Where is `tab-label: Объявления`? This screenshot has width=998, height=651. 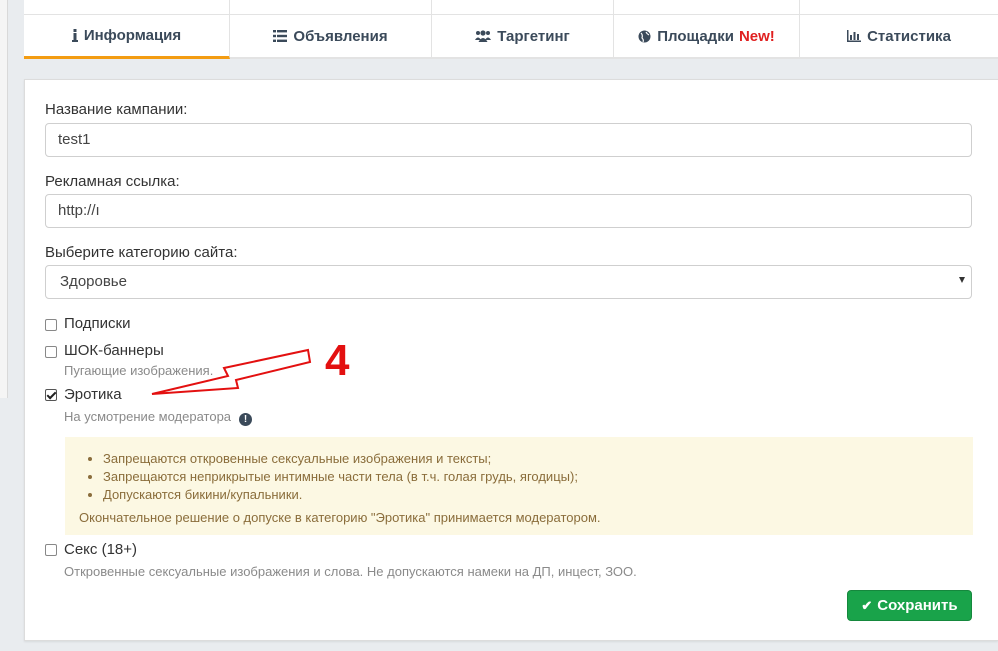 tab-label: Объявления is located at coordinates (340, 36).